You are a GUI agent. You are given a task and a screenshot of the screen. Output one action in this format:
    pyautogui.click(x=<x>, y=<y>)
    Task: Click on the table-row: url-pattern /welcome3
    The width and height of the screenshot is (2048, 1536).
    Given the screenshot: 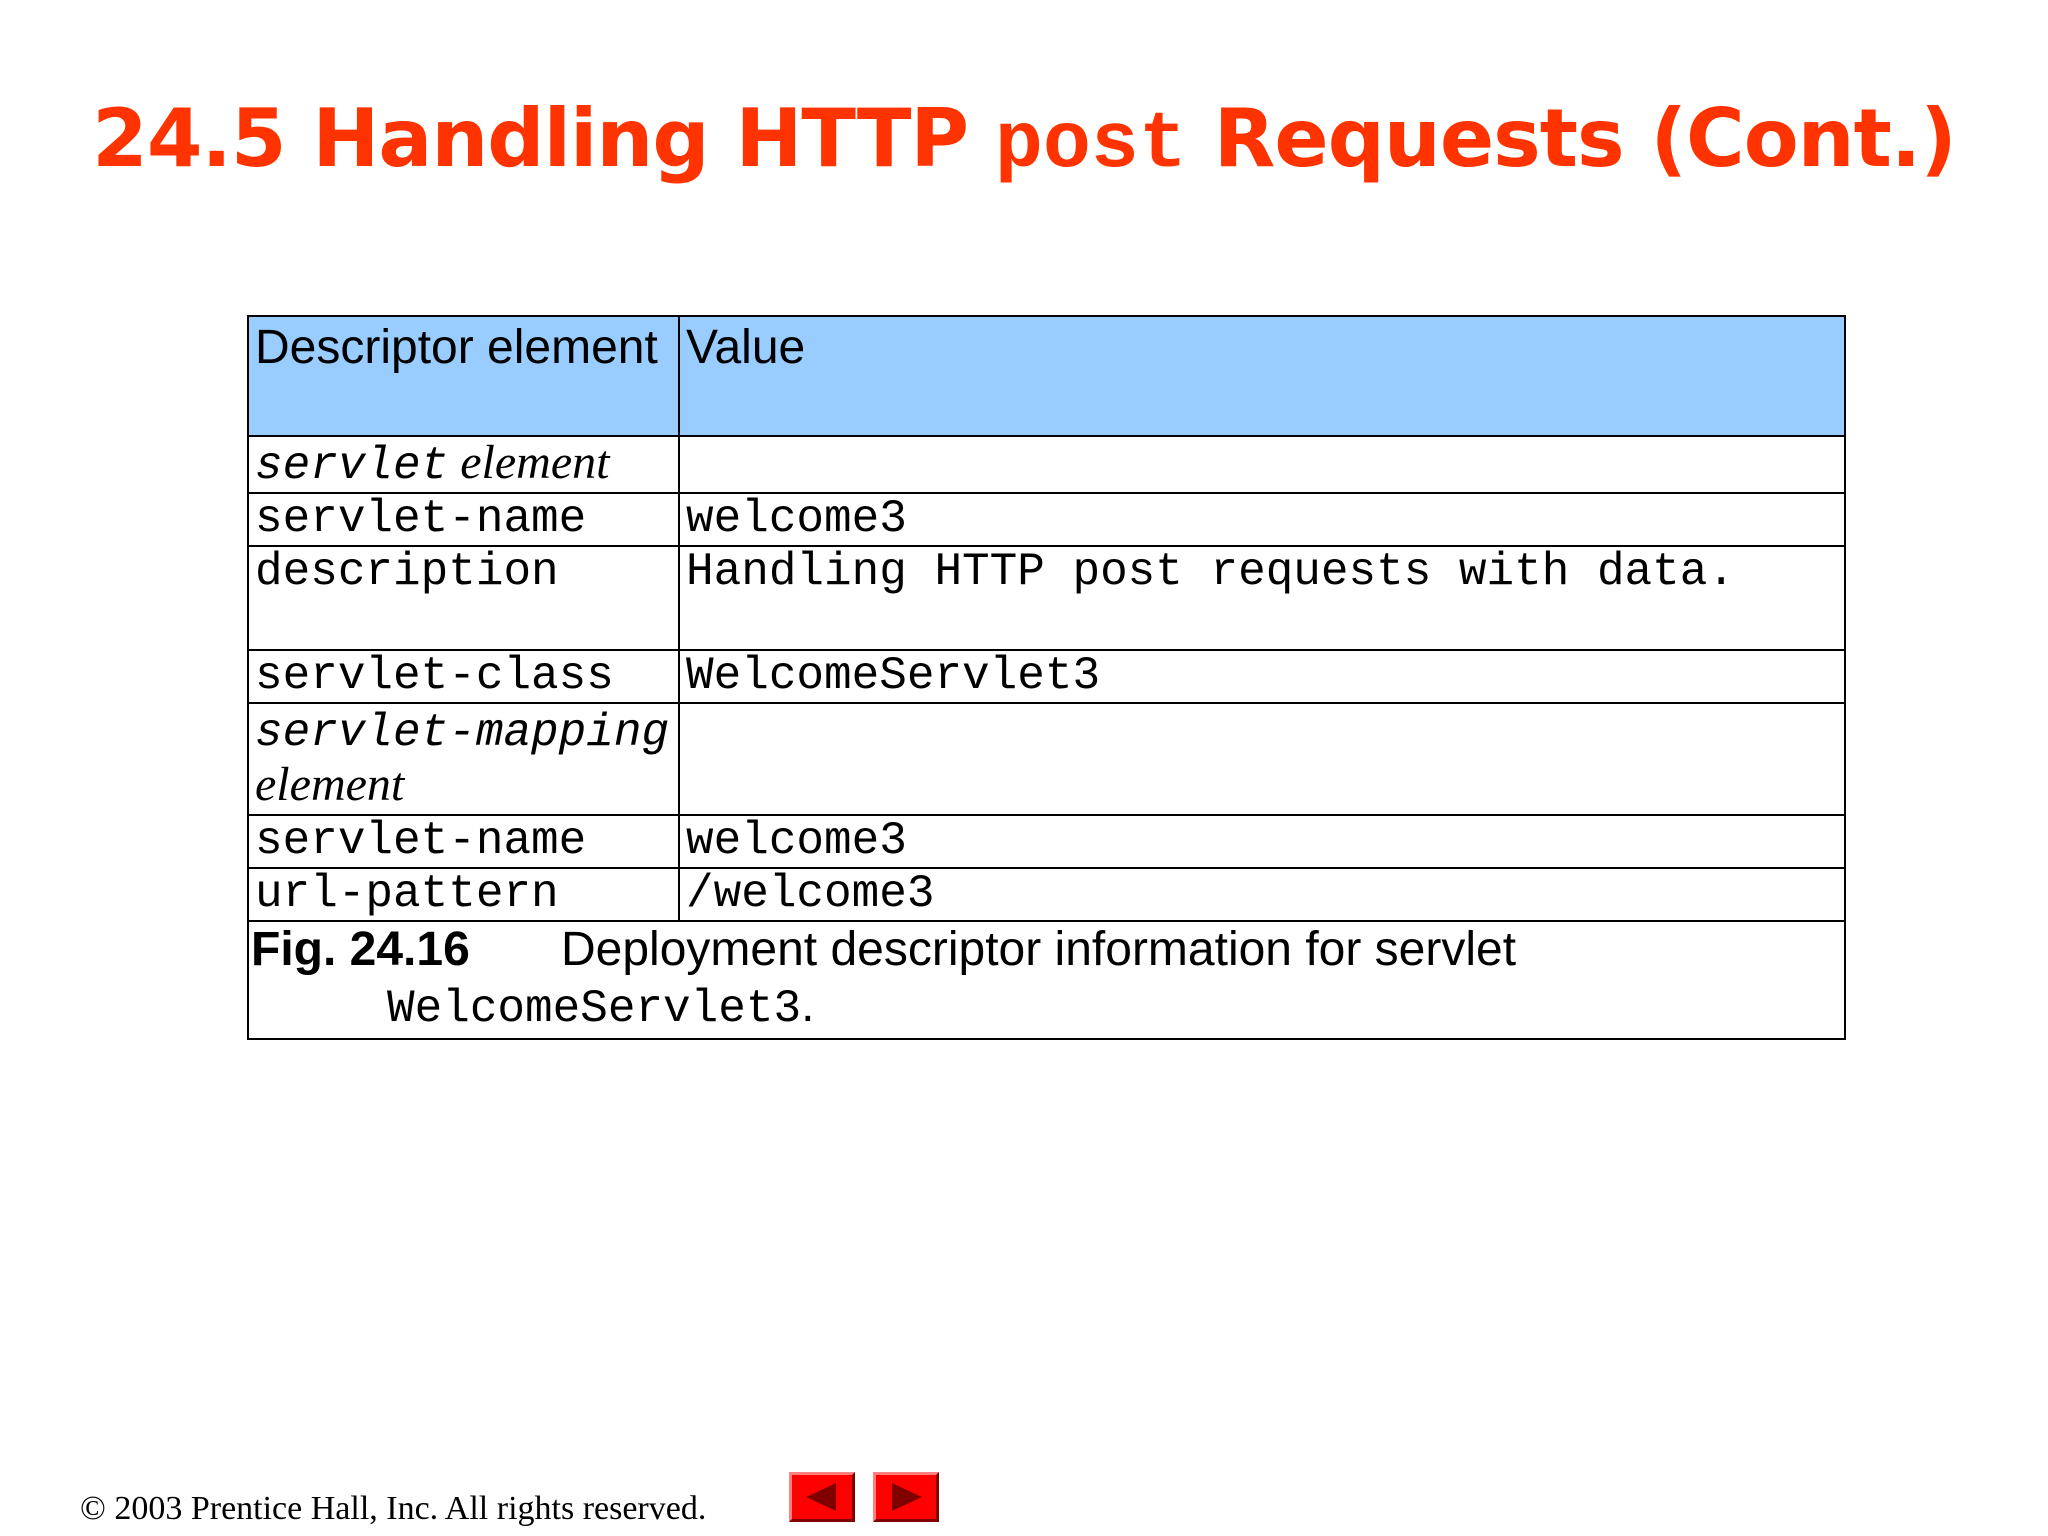 What is the action you would take?
    pyautogui.click(x=1046, y=894)
    